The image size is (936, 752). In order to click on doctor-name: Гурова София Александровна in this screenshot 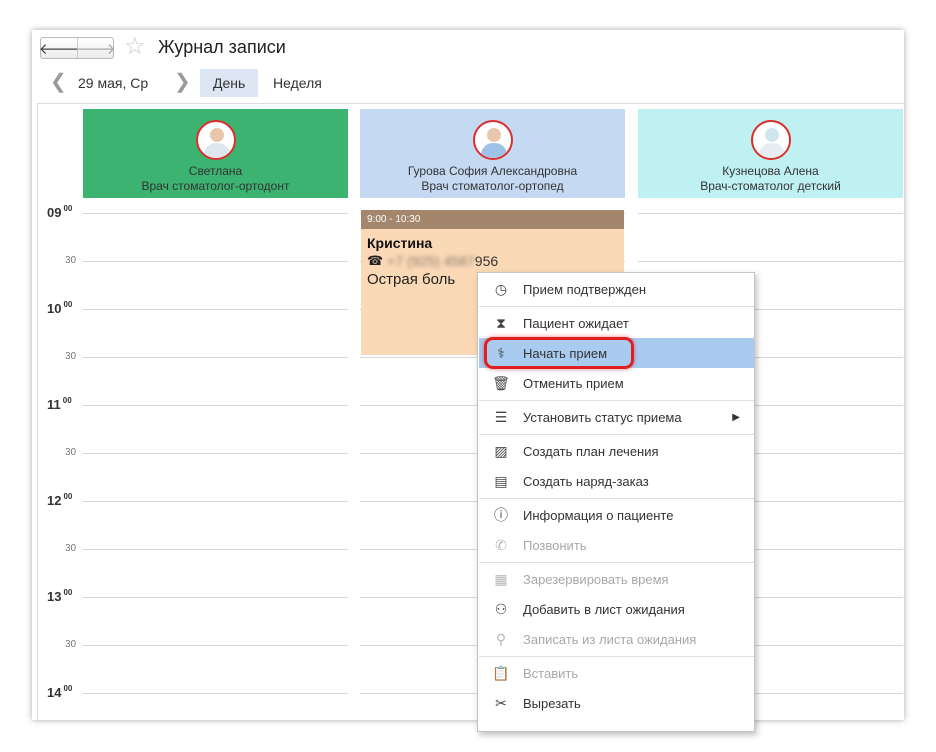, I will do `click(492, 171)`.